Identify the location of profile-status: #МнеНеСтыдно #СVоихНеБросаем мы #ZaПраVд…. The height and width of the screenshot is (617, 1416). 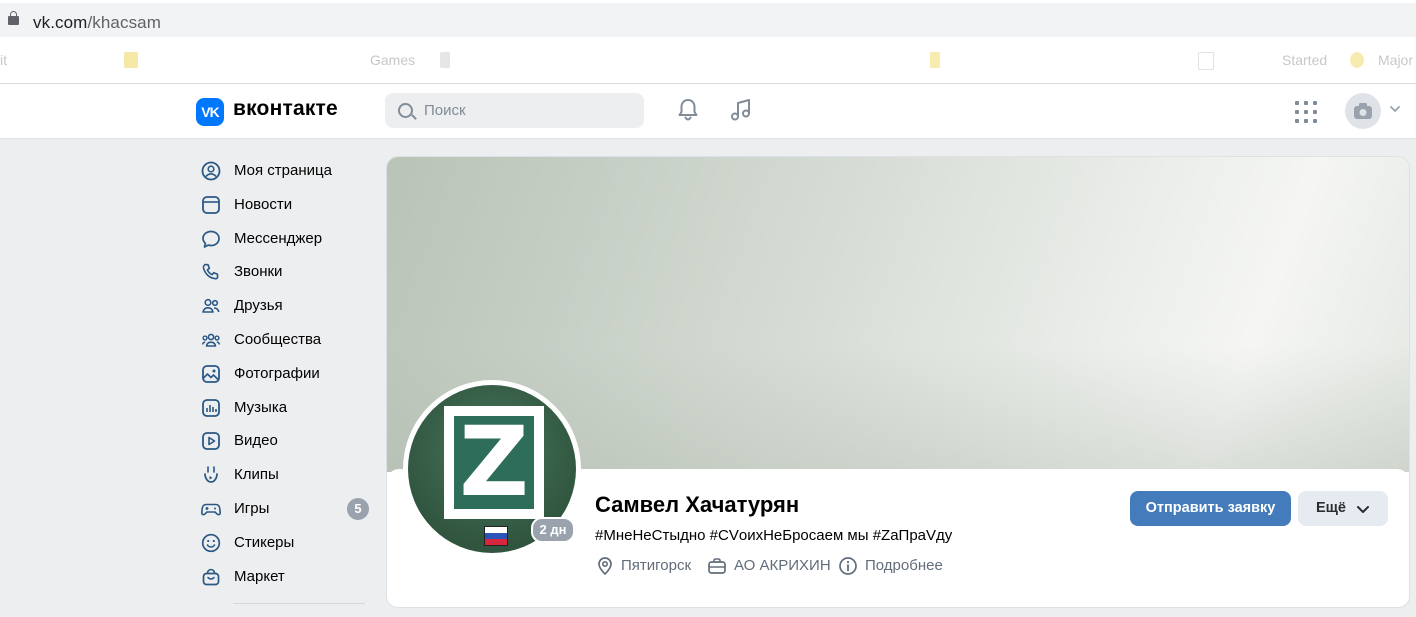
(774, 535).